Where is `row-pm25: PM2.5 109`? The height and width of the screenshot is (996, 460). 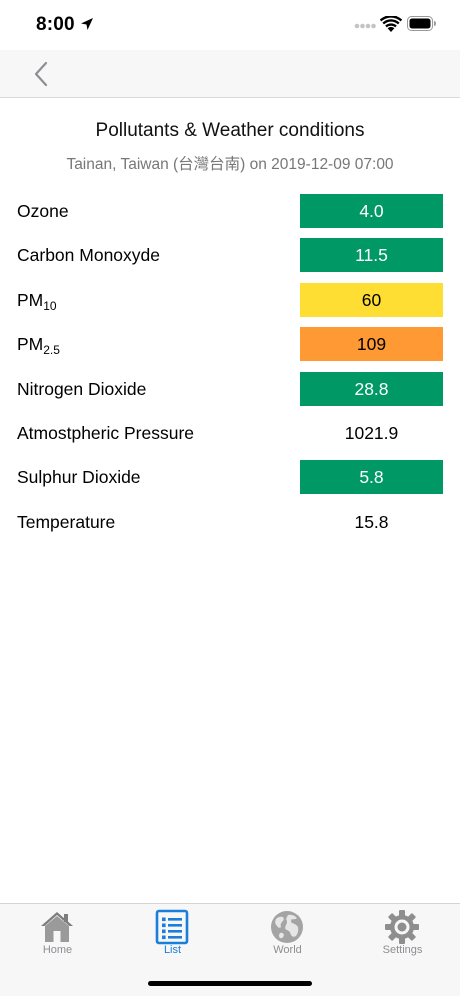 row-pm25: PM2.5 109 is located at coordinates (230, 344).